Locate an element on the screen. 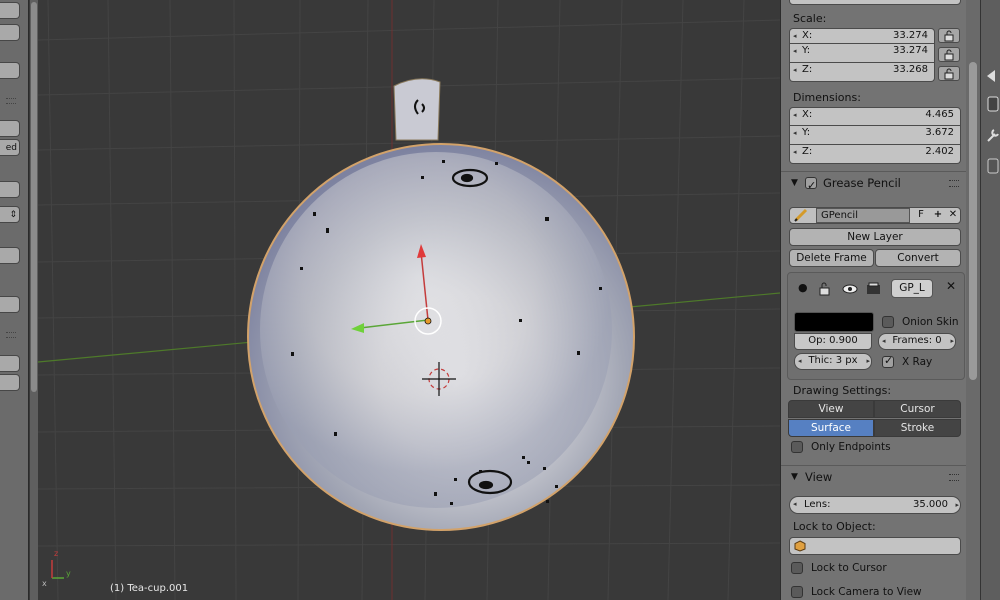 The width and height of the screenshot is (1000, 600). drawing-settings-label: Drawing Settings: is located at coordinates (842, 390).